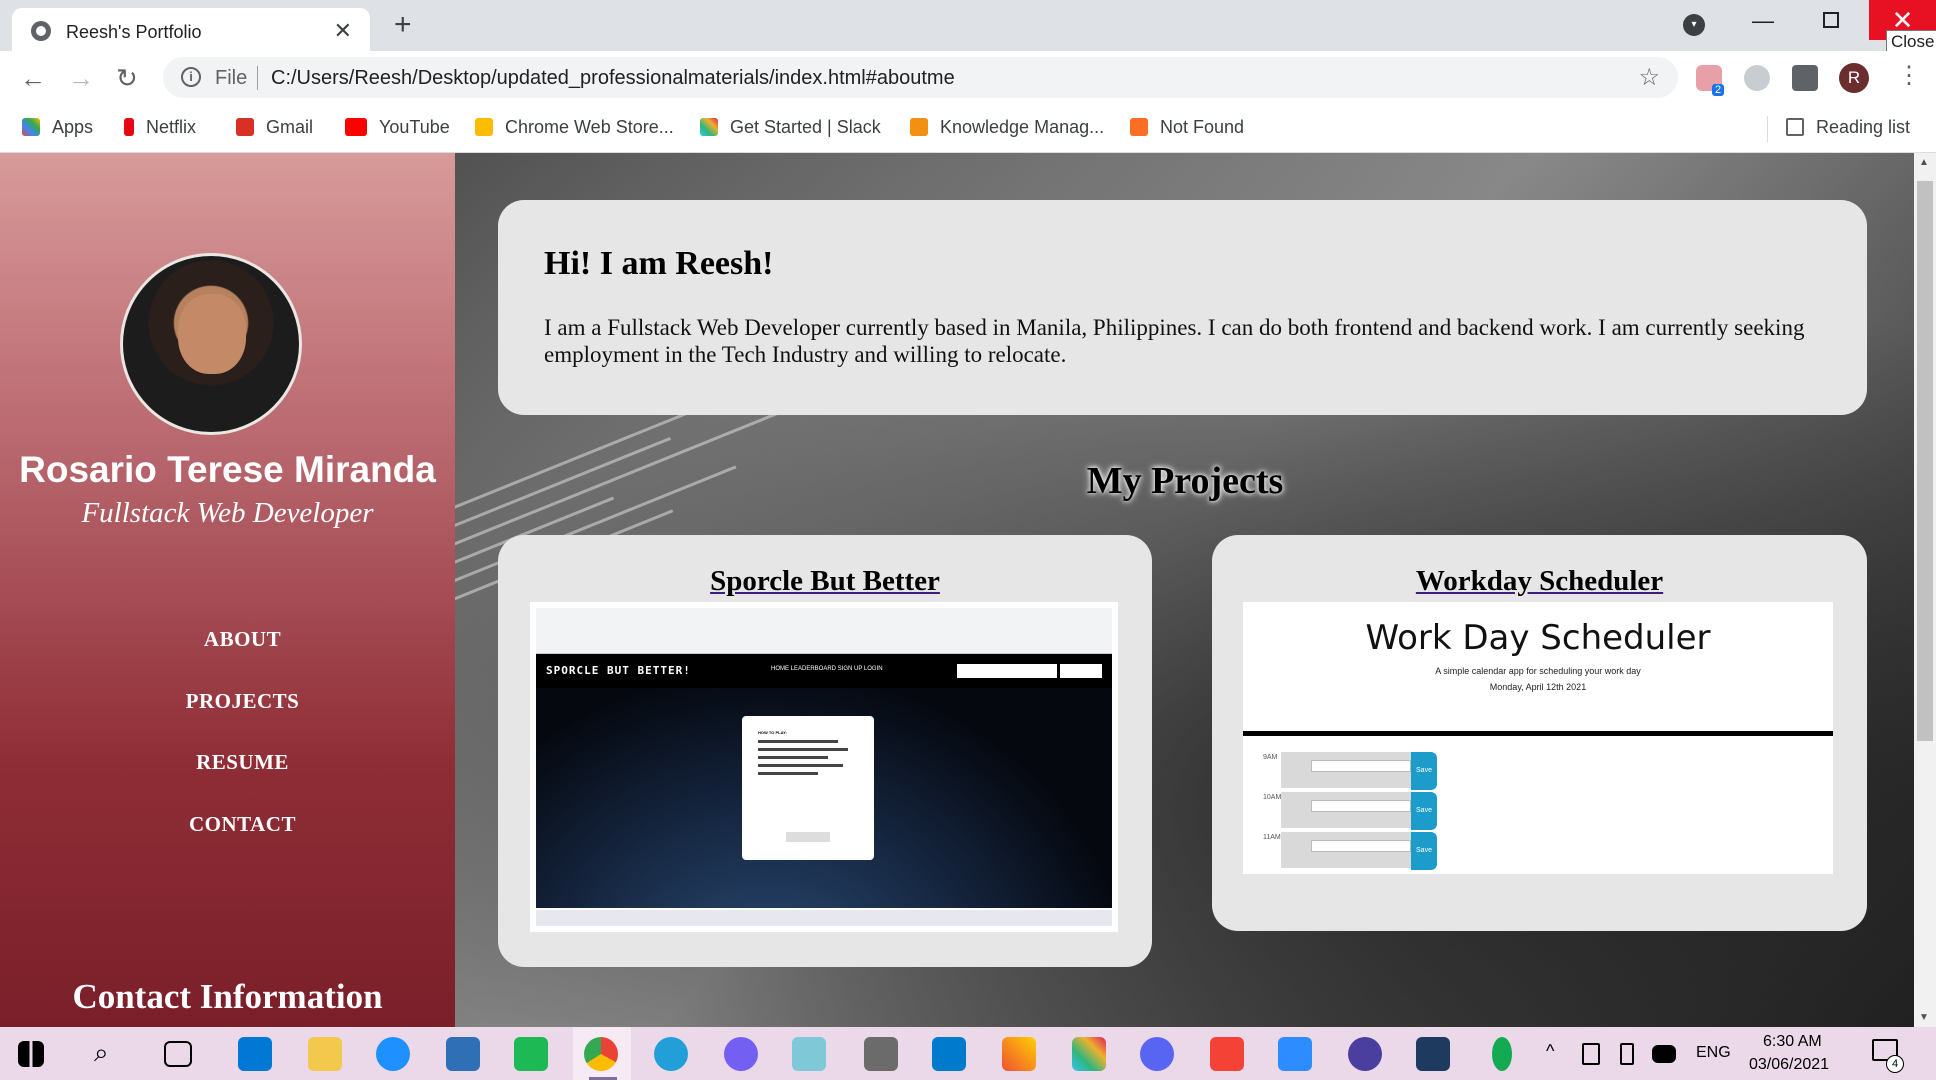 This screenshot has height=1080, width=1936. What do you see at coordinates (1157, 1054) in the screenshot?
I see `discord-icon` at bounding box center [1157, 1054].